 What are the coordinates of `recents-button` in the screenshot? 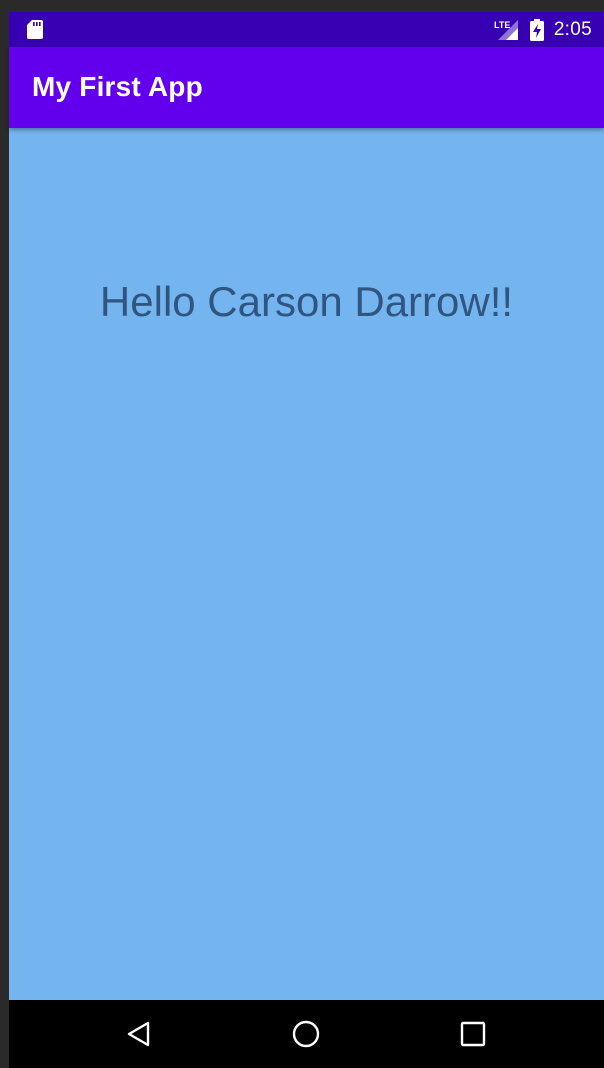 It's located at (473, 1034).